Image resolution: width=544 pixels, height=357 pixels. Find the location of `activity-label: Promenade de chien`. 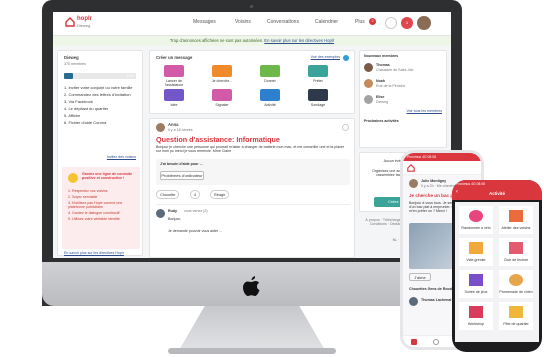

activity-label: Promenade de chien is located at coordinates (516, 292).